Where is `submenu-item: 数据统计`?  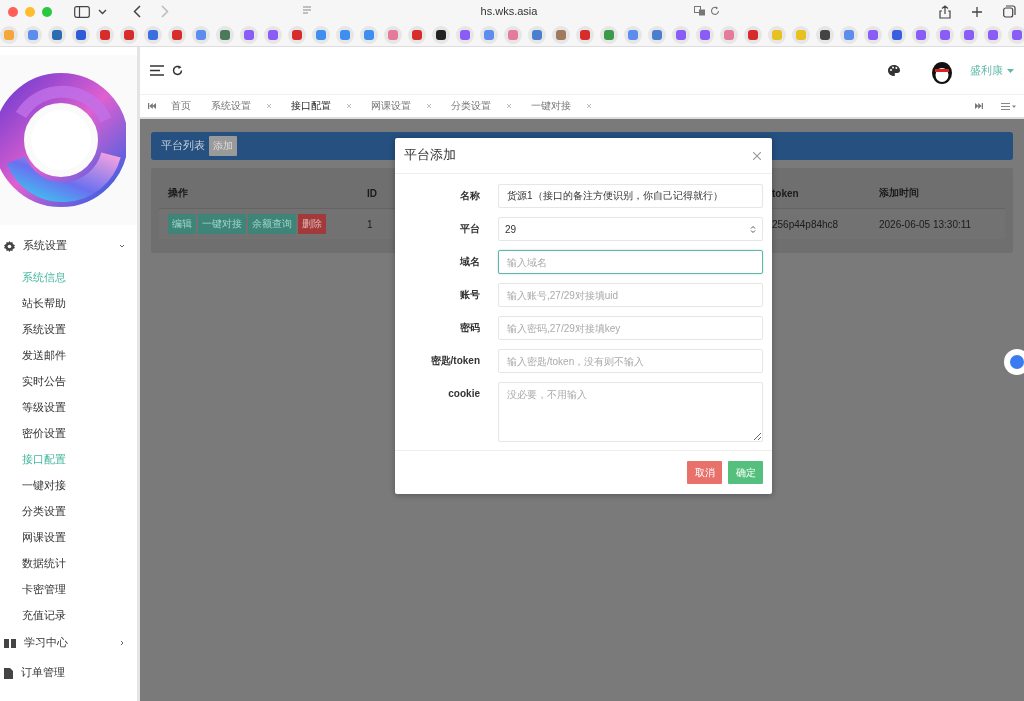 submenu-item: 数据统计 is located at coordinates (68, 563).